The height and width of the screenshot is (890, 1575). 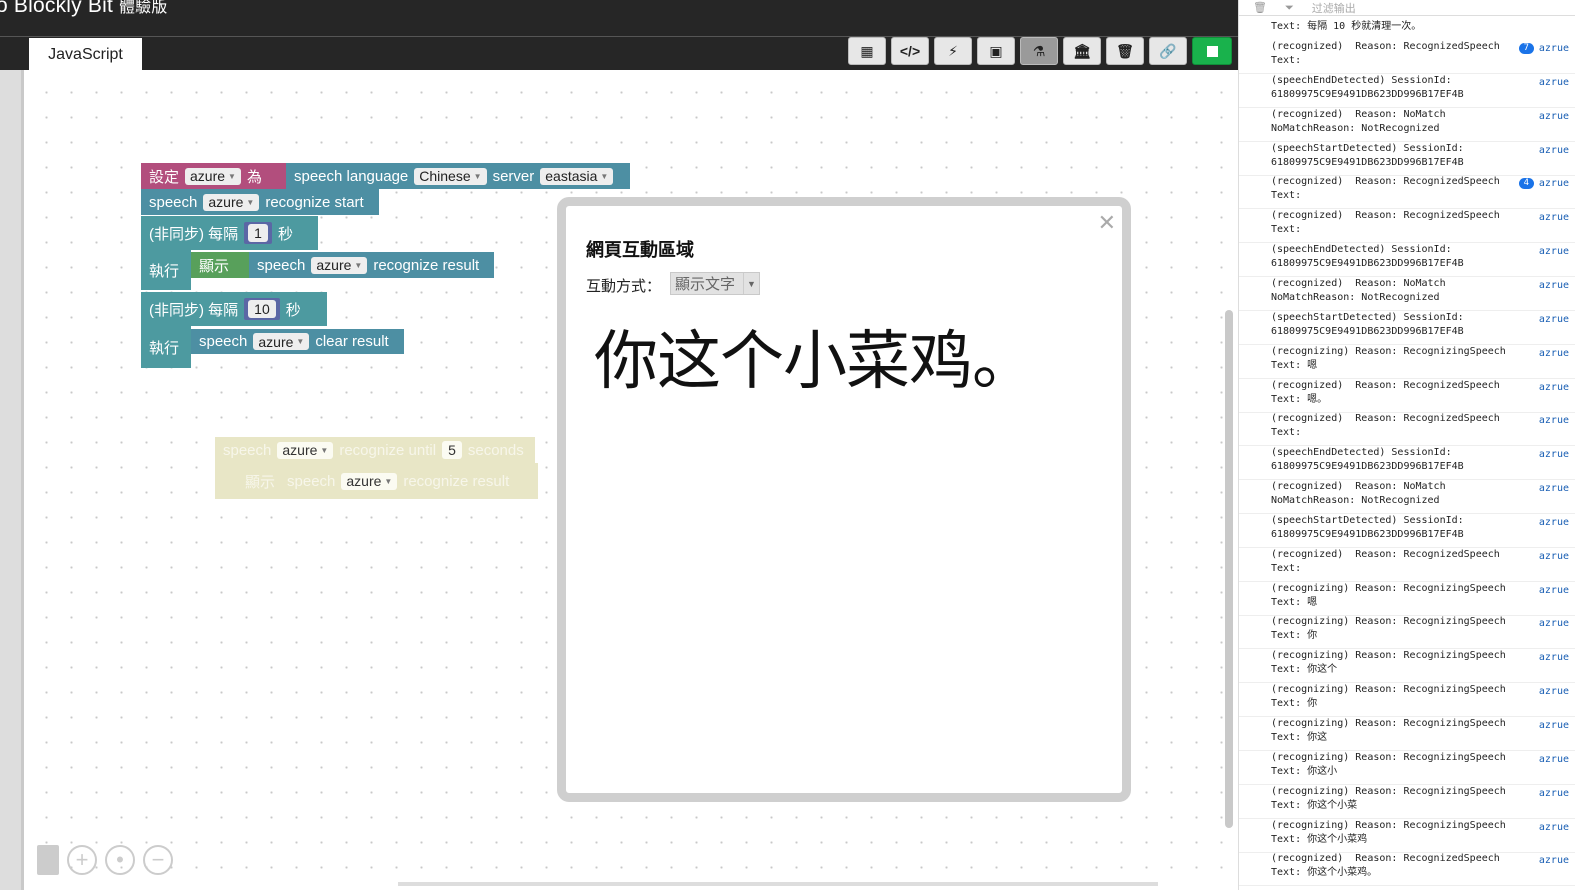 I want to click on workspace-trash-icon, so click(x=48, y=860).